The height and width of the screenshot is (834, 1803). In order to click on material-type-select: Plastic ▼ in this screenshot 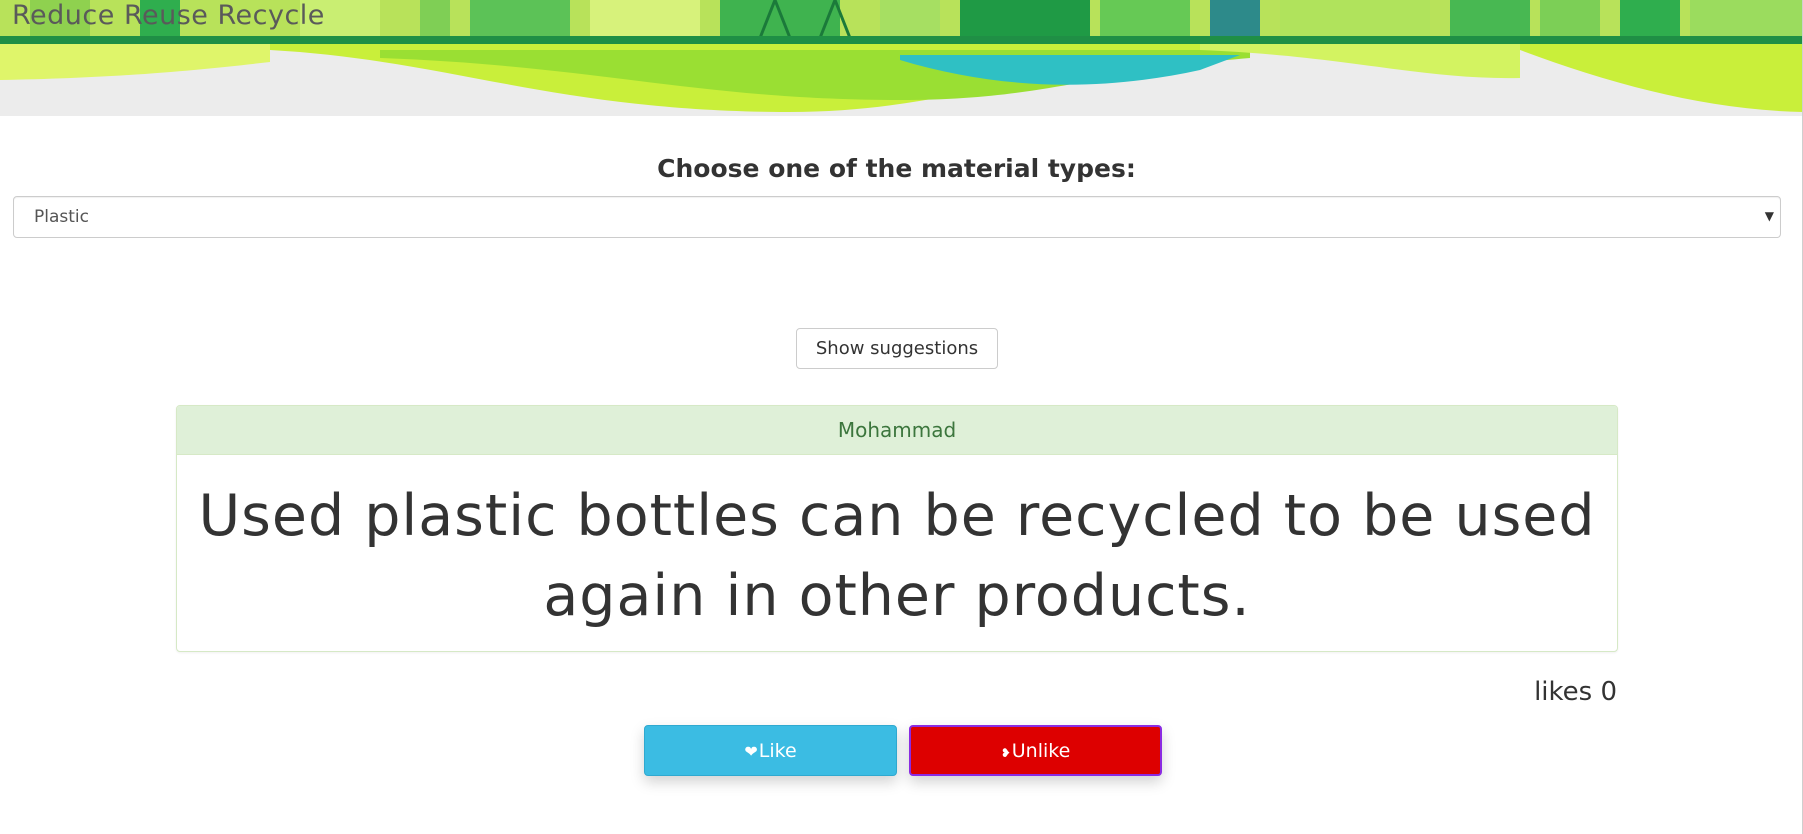, I will do `click(897, 217)`.